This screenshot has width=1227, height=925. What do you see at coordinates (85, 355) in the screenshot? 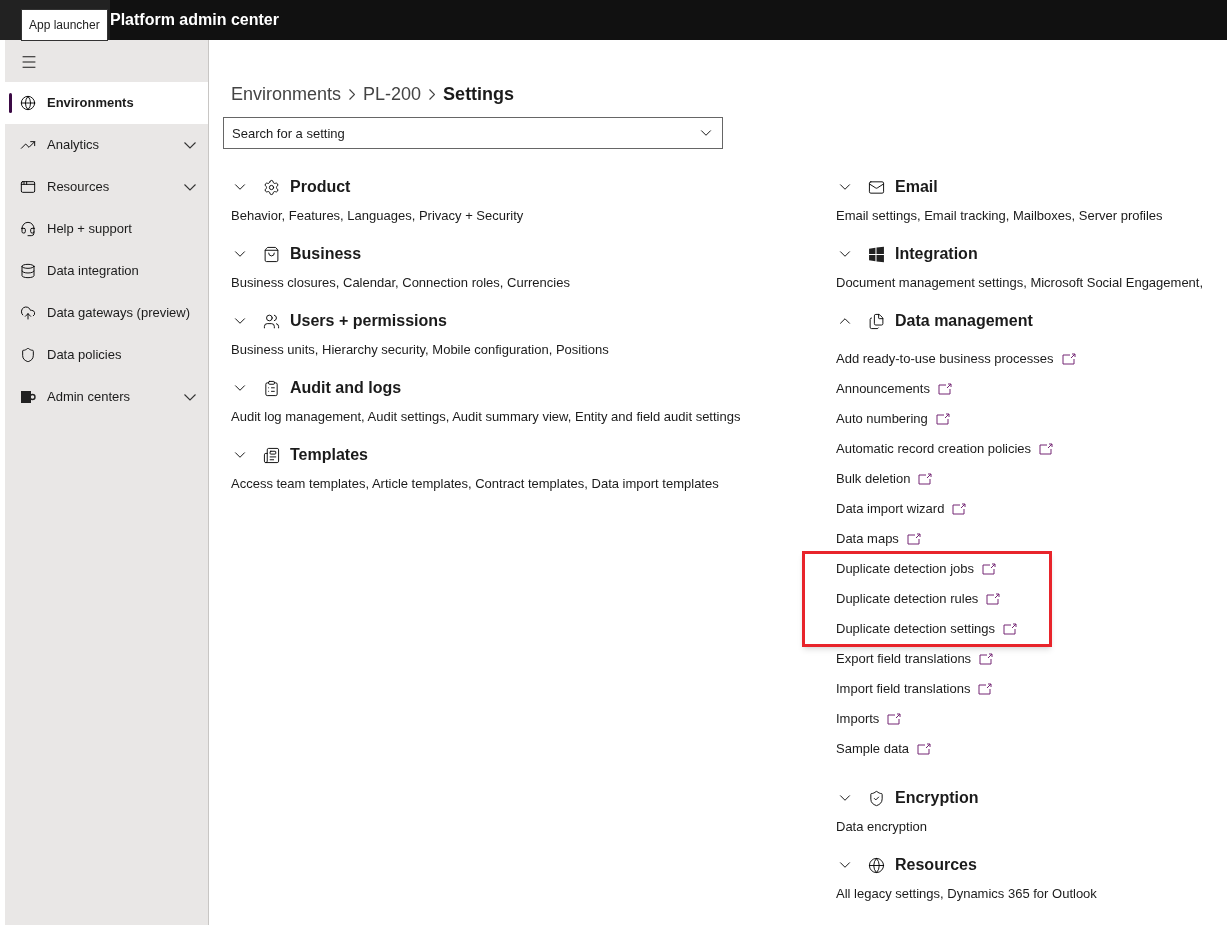
I see `nav-label: Data policies` at bounding box center [85, 355].